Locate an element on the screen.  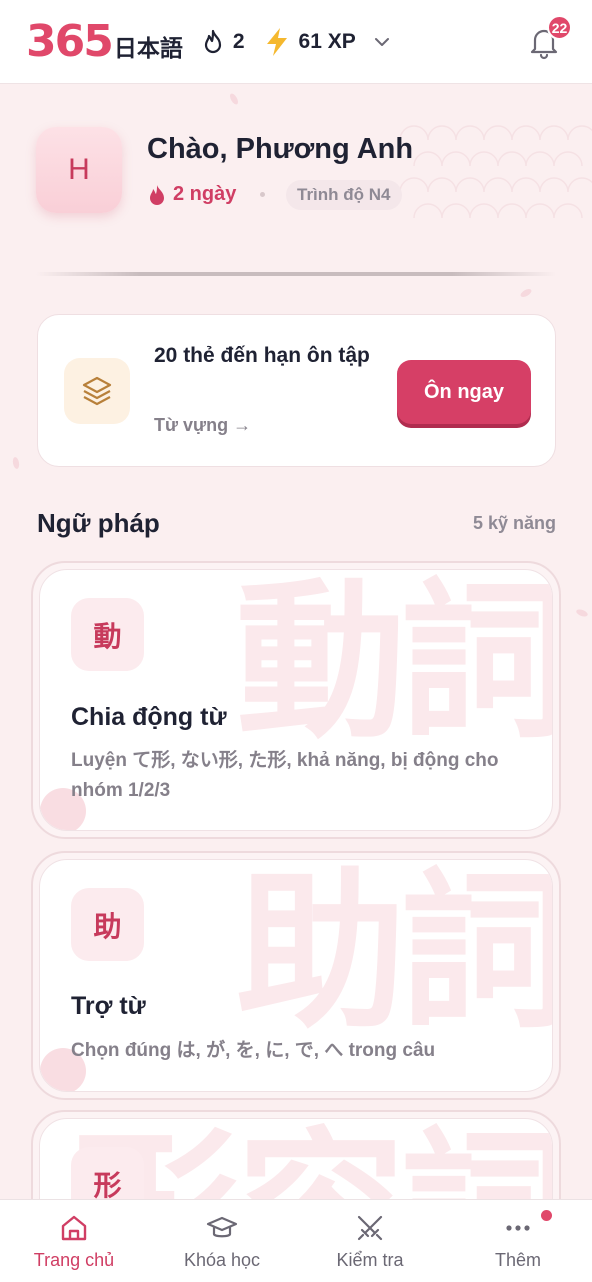
section-title: Ngữ pháp is located at coordinates (98, 523).